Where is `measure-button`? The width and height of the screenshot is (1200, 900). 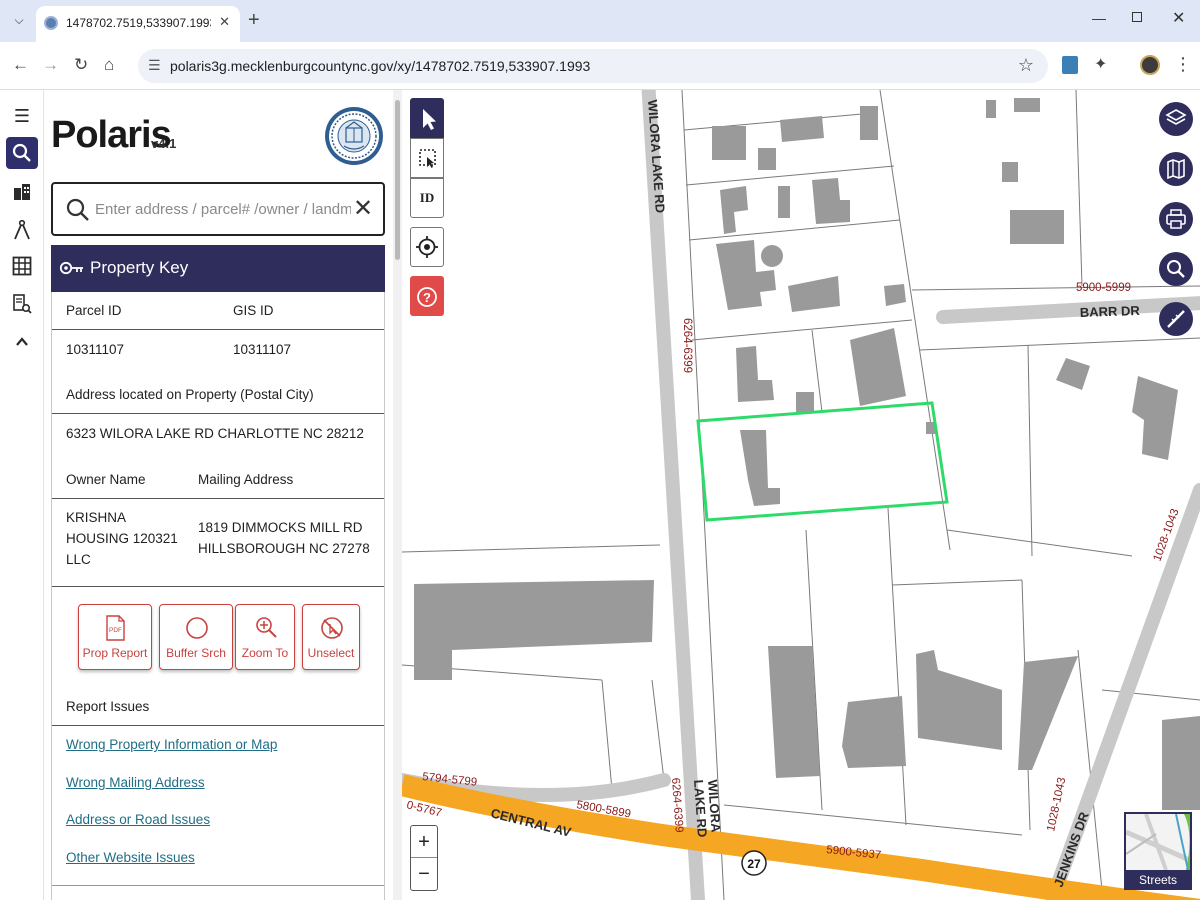
measure-button is located at coordinates (1176, 319).